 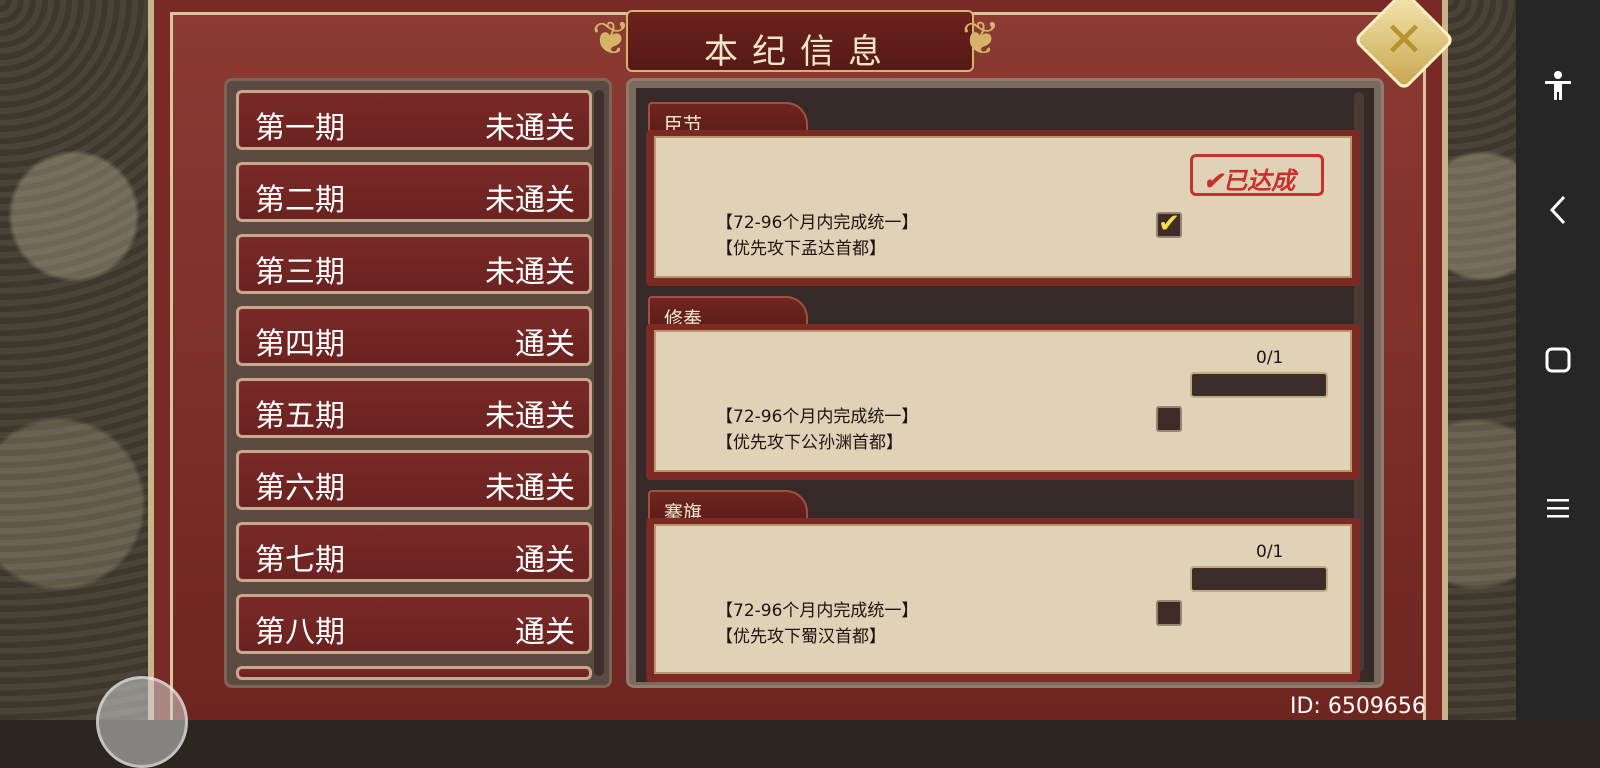 What do you see at coordinates (414, 192) in the screenshot?
I see `period-item-2: 第二期 未通关` at bounding box center [414, 192].